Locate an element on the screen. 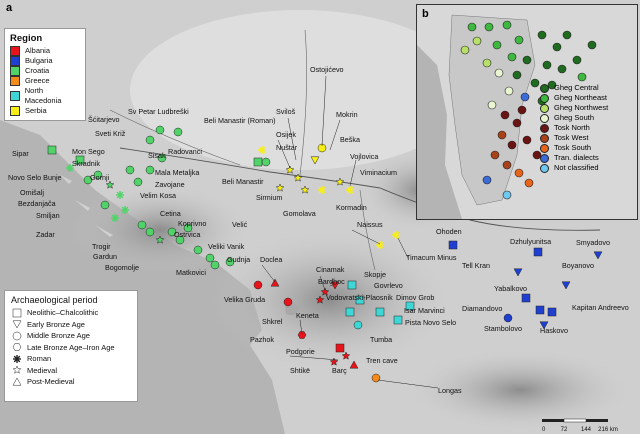  region-legend-item: Greece is located at coordinates (45, 81).